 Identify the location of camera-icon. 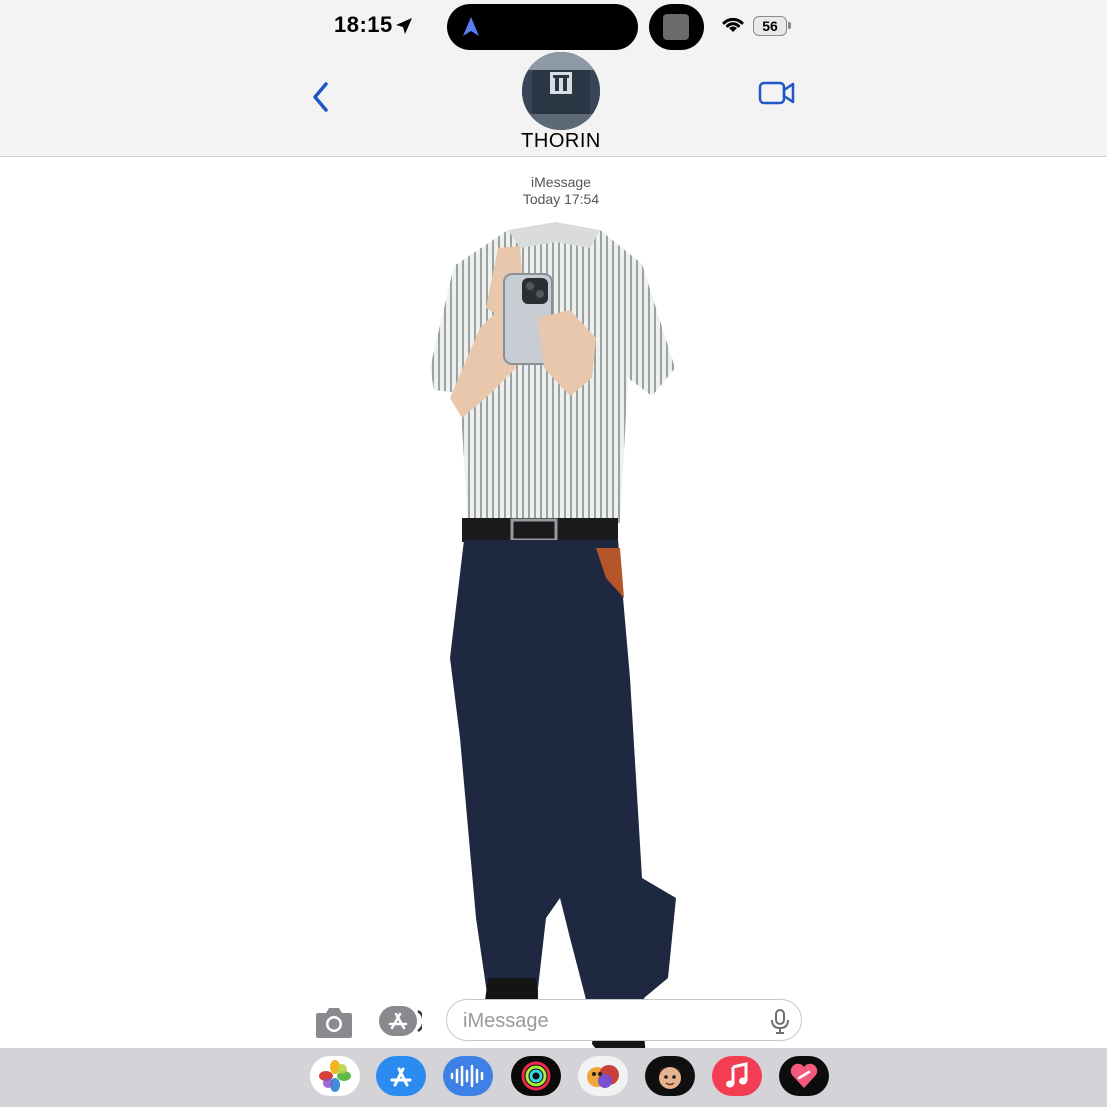
(334, 1023).